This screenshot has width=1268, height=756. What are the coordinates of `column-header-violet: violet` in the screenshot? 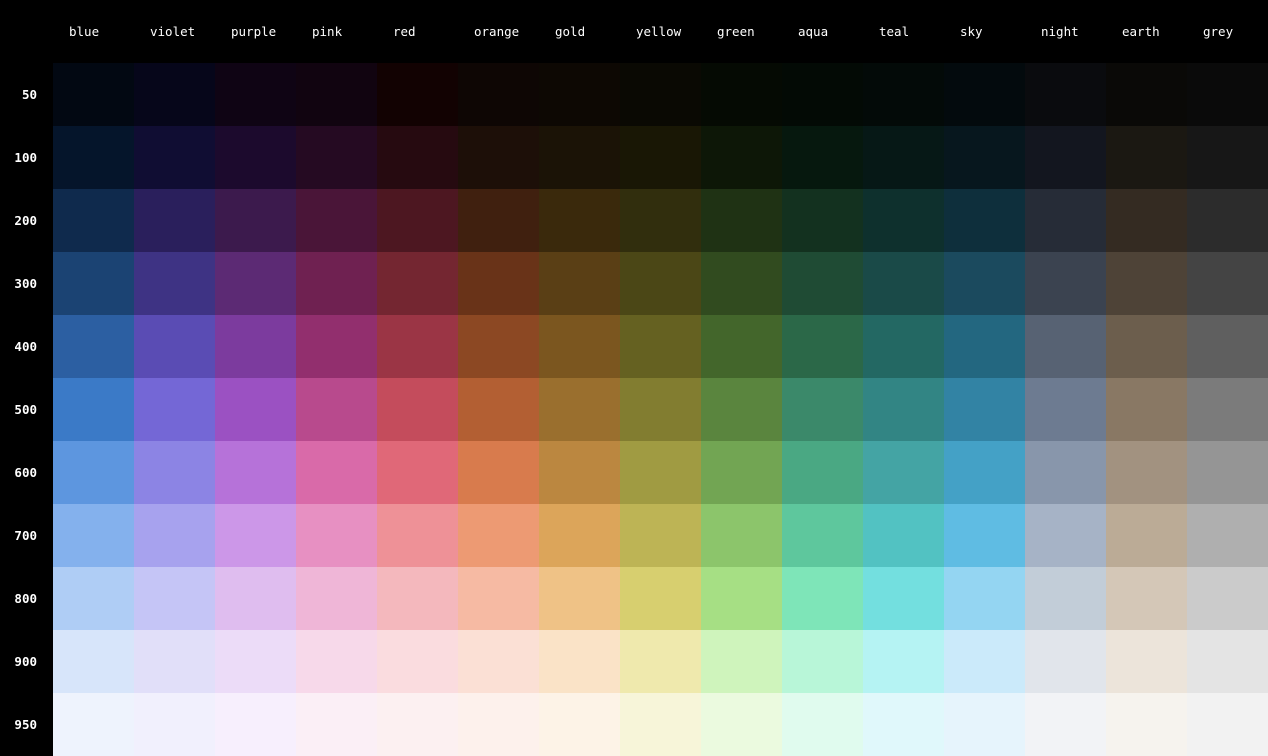 It's located at (173, 31).